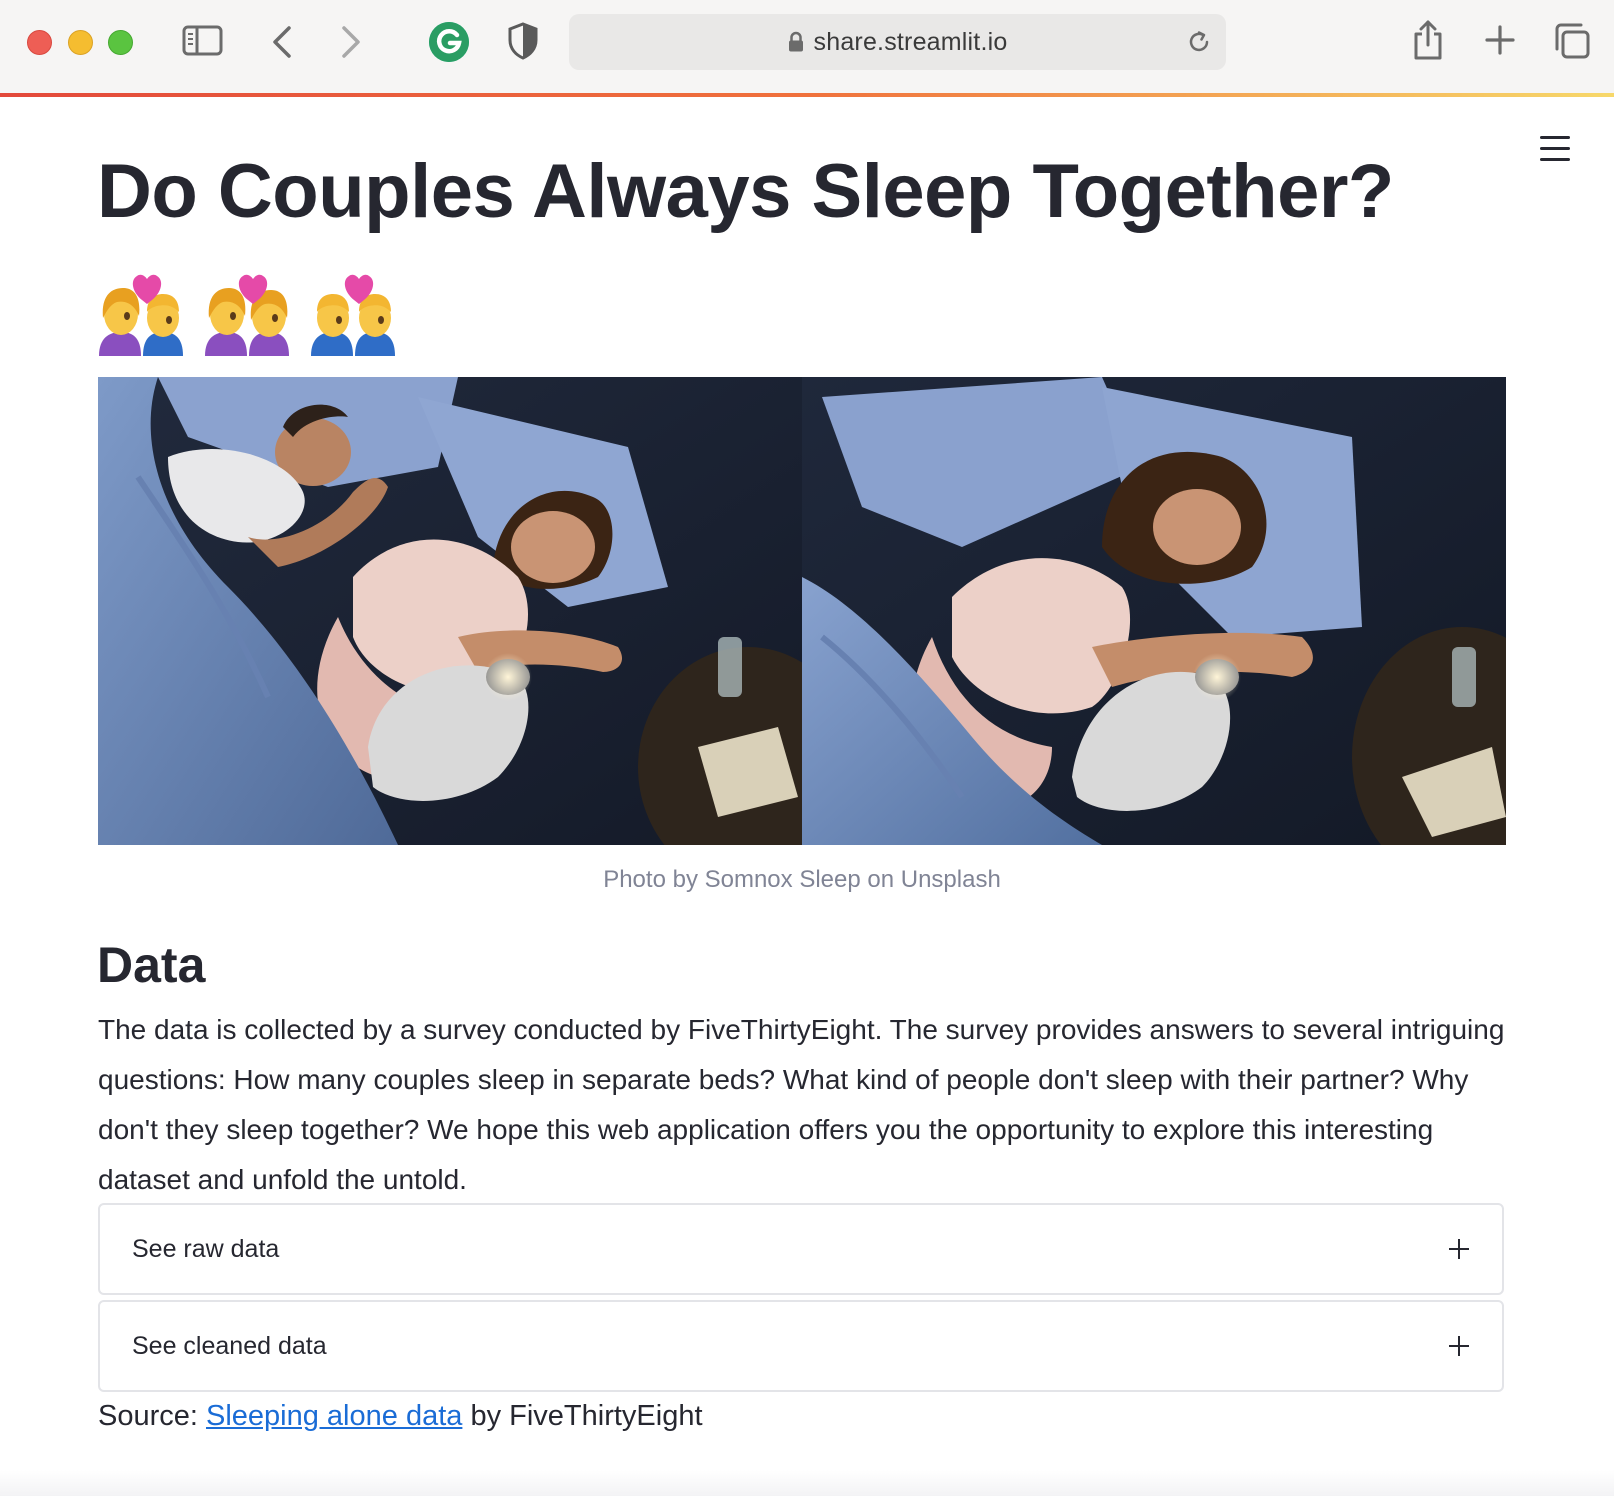  I want to click on hamburger-menu-icon, so click(1555, 150).